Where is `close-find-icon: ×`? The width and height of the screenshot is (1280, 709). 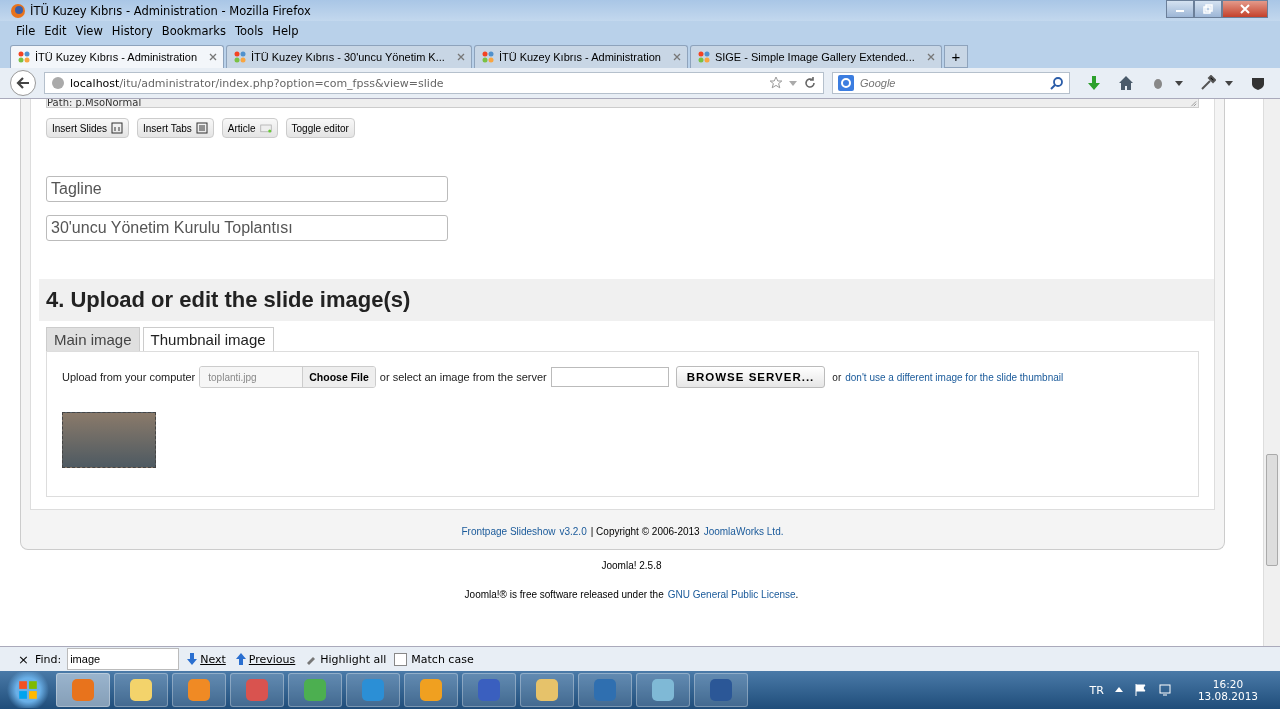
close-find-icon: × is located at coordinates (23, 659).